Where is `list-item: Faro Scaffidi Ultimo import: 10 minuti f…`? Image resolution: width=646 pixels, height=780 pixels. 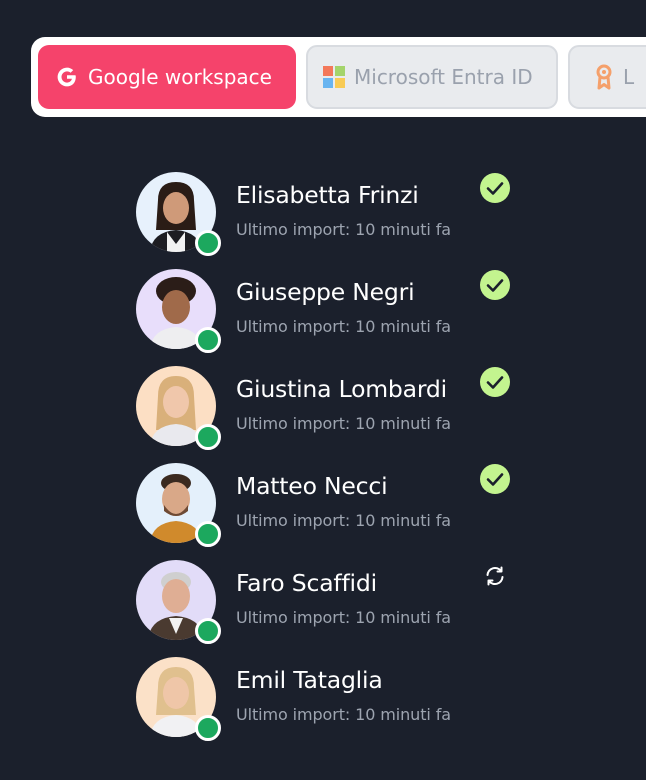
list-item: Faro Scaffidi Ultimo import: 10 minuti f… is located at coordinates (334, 608).